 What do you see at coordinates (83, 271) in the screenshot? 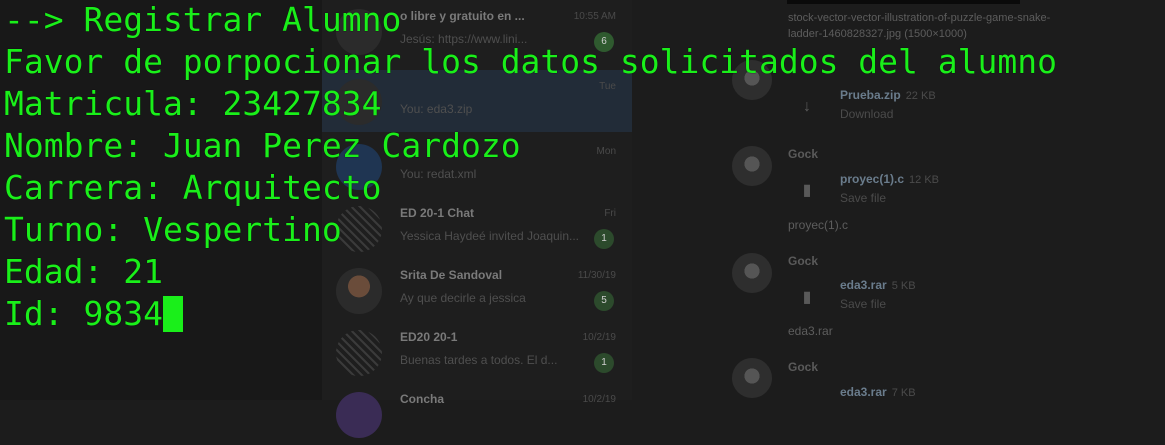
I see `terminal-line: Edad: 21` at bounding box center [83, 271].